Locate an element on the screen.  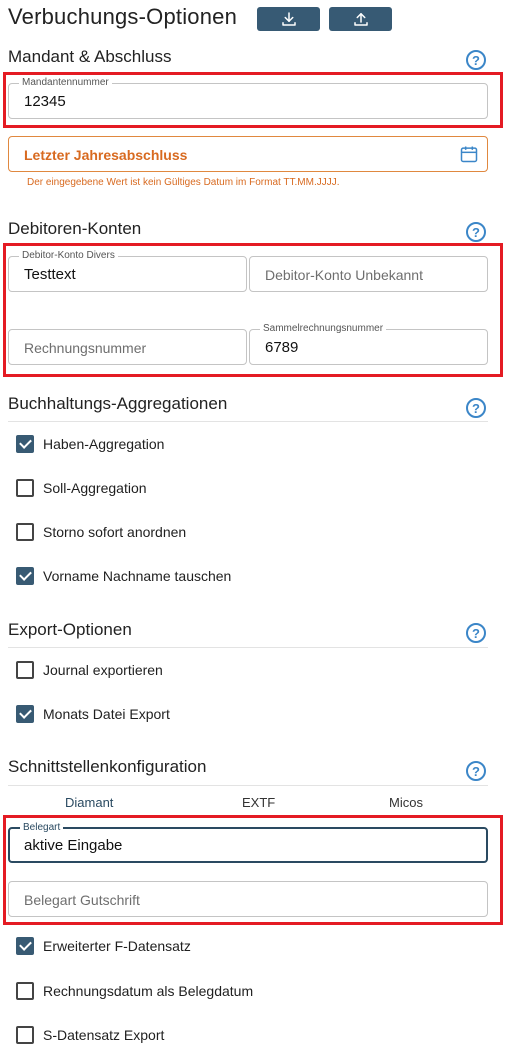
upload-icon is located at coordinates (360, 19).